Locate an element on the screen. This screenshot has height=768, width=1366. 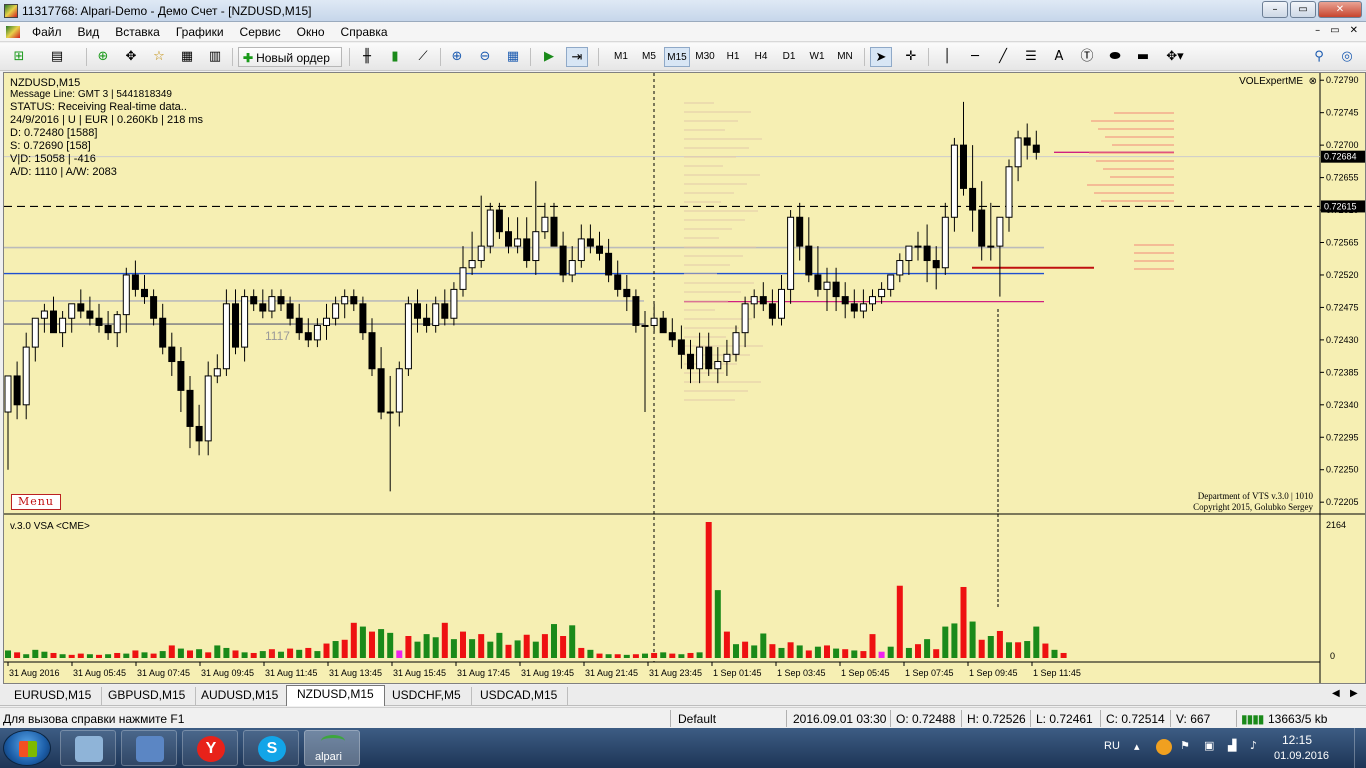
tabs-scroll-left: ◀ is located at coordinates (1336, 693).